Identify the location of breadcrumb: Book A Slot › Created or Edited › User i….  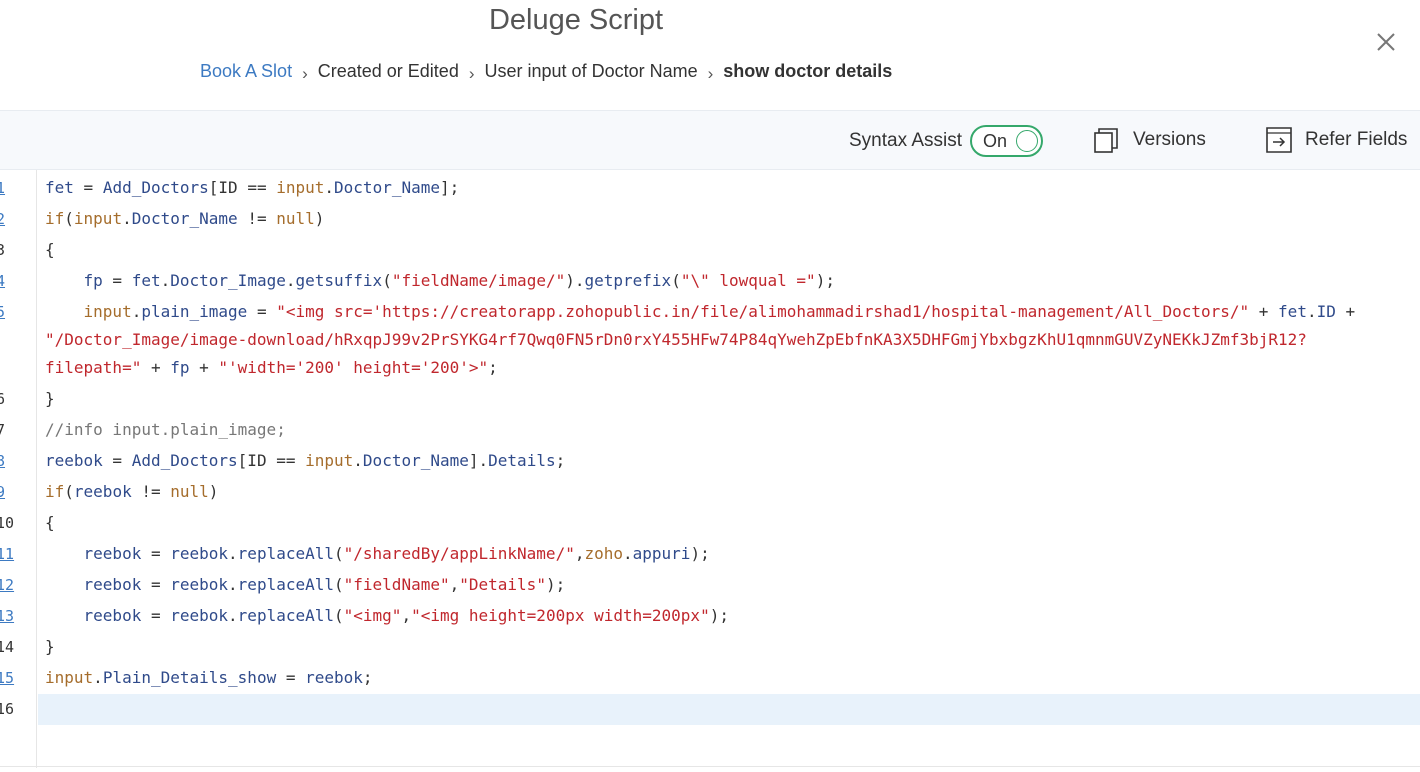
(546, 72).